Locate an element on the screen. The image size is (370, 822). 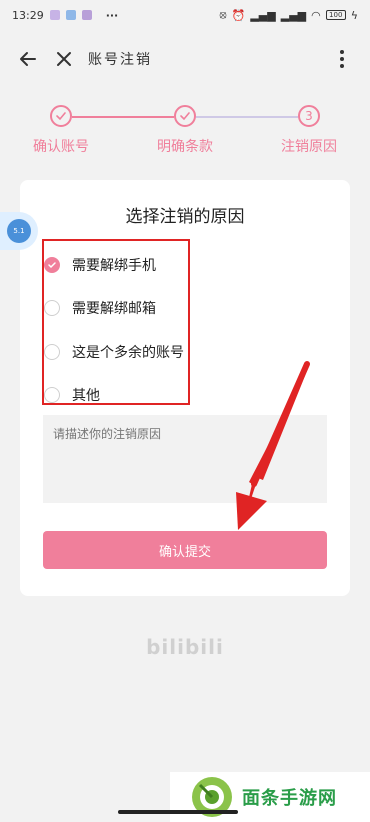
mute-icon: ⦻ is located at coordinates (223, 14).